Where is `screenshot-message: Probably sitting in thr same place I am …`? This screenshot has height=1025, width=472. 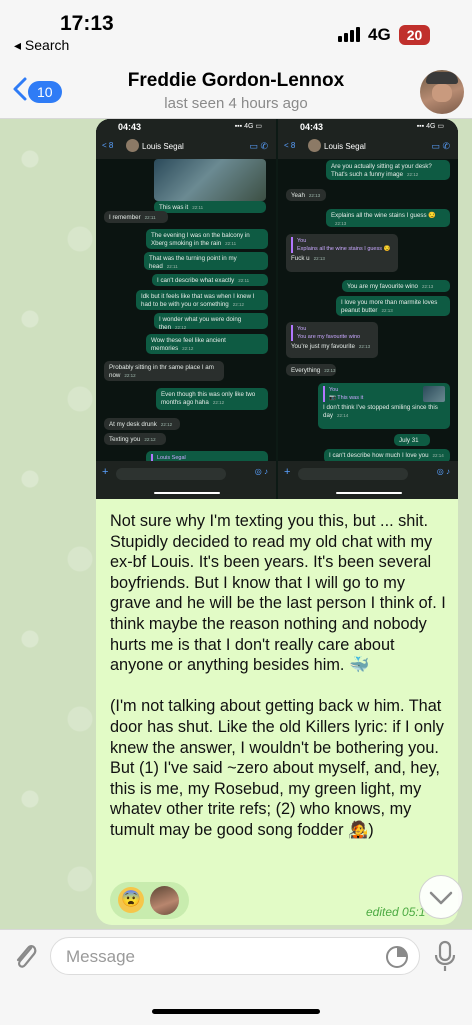 screenshot-message: Probably sitting in thr same place I am … is located at coordinates (164, 371).